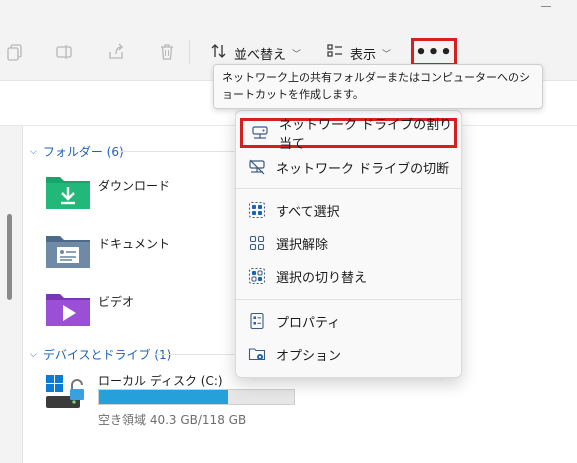  I want to click on download-folder-icon, so click(68, 193).